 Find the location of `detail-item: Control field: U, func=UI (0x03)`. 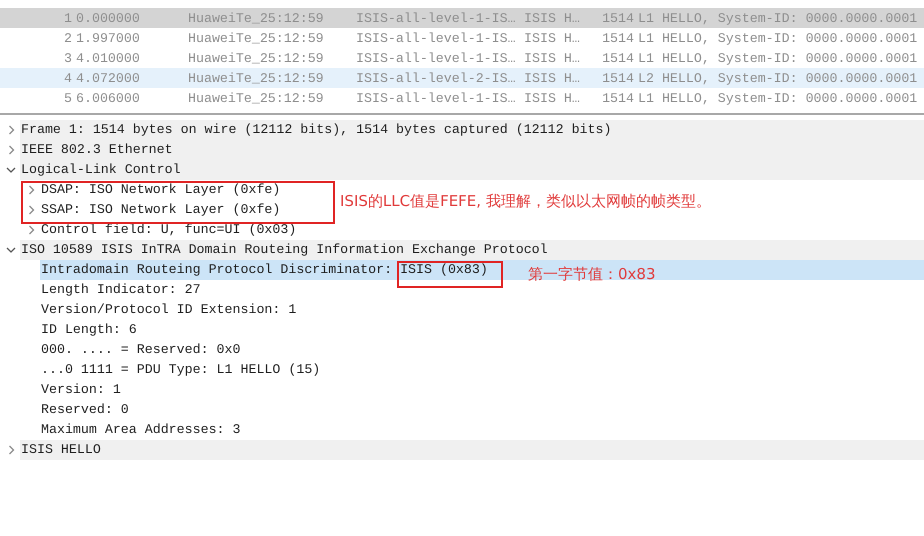

detail-item: Control field: U, func=UI (0x03) is located at coordinates (168, 230).